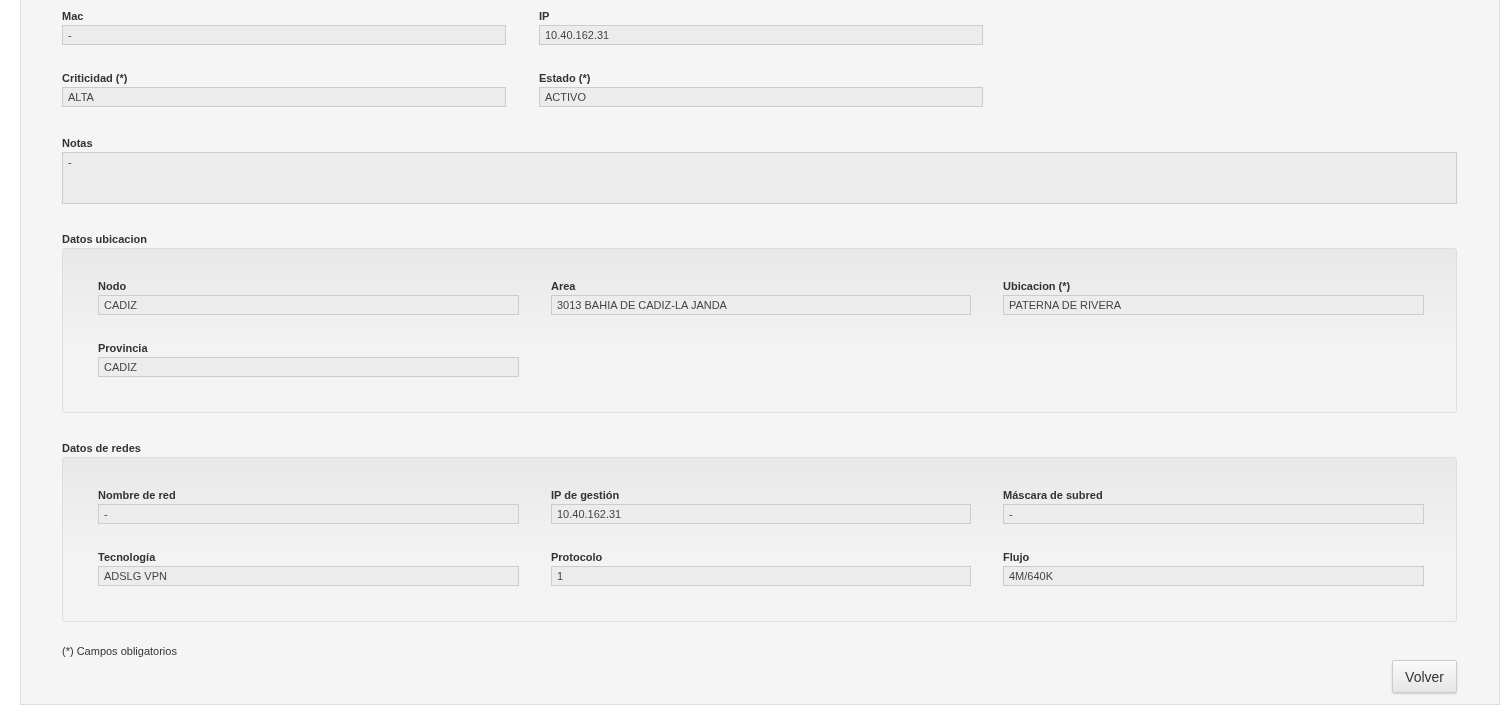  I want to click on field-label: Nodo, so click(113, 286).